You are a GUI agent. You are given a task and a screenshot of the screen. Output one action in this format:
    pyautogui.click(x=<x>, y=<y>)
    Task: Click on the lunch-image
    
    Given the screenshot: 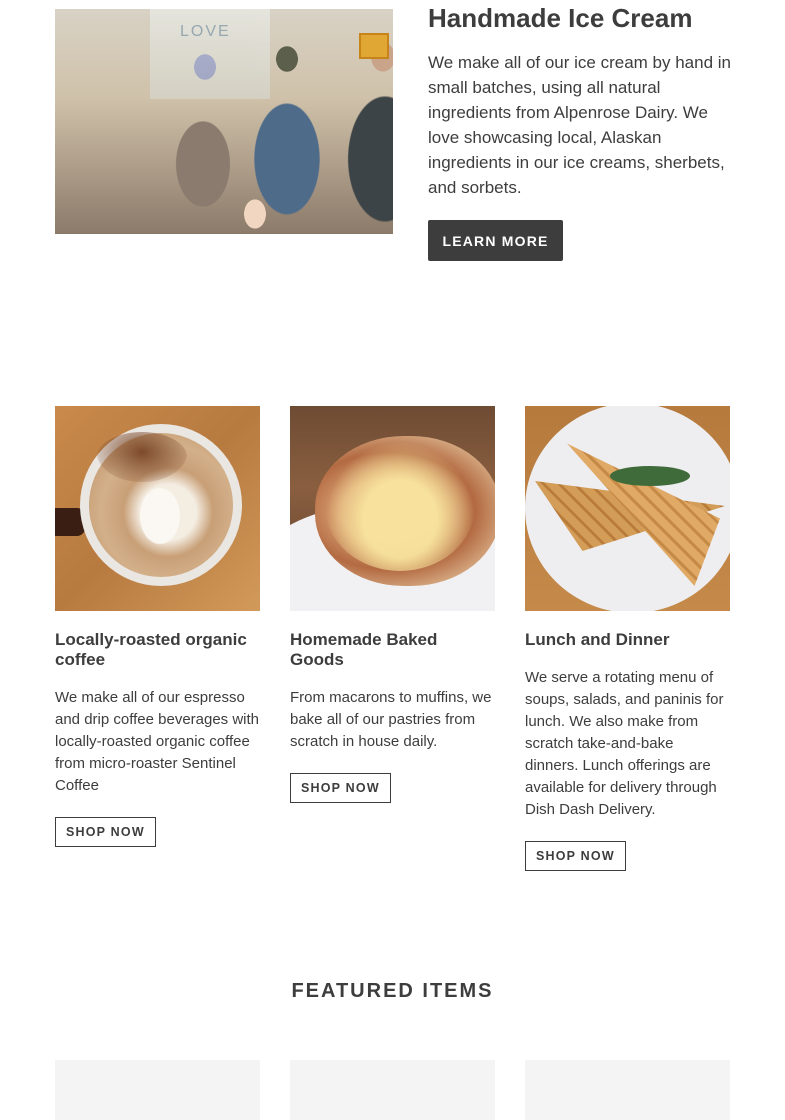 What is the action you would take?
    pyautogui.click(x=627, y=508)
    